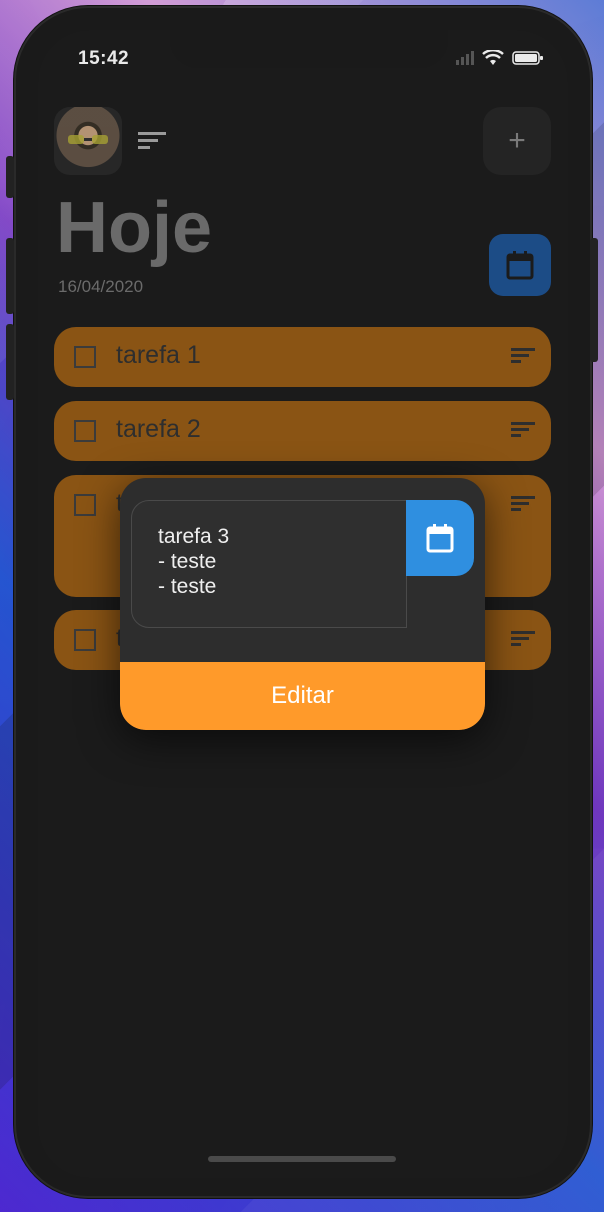  What do you see at coordinates (309, 40) in the screenshot?
I see `notch` at bounding box center [309, 40].